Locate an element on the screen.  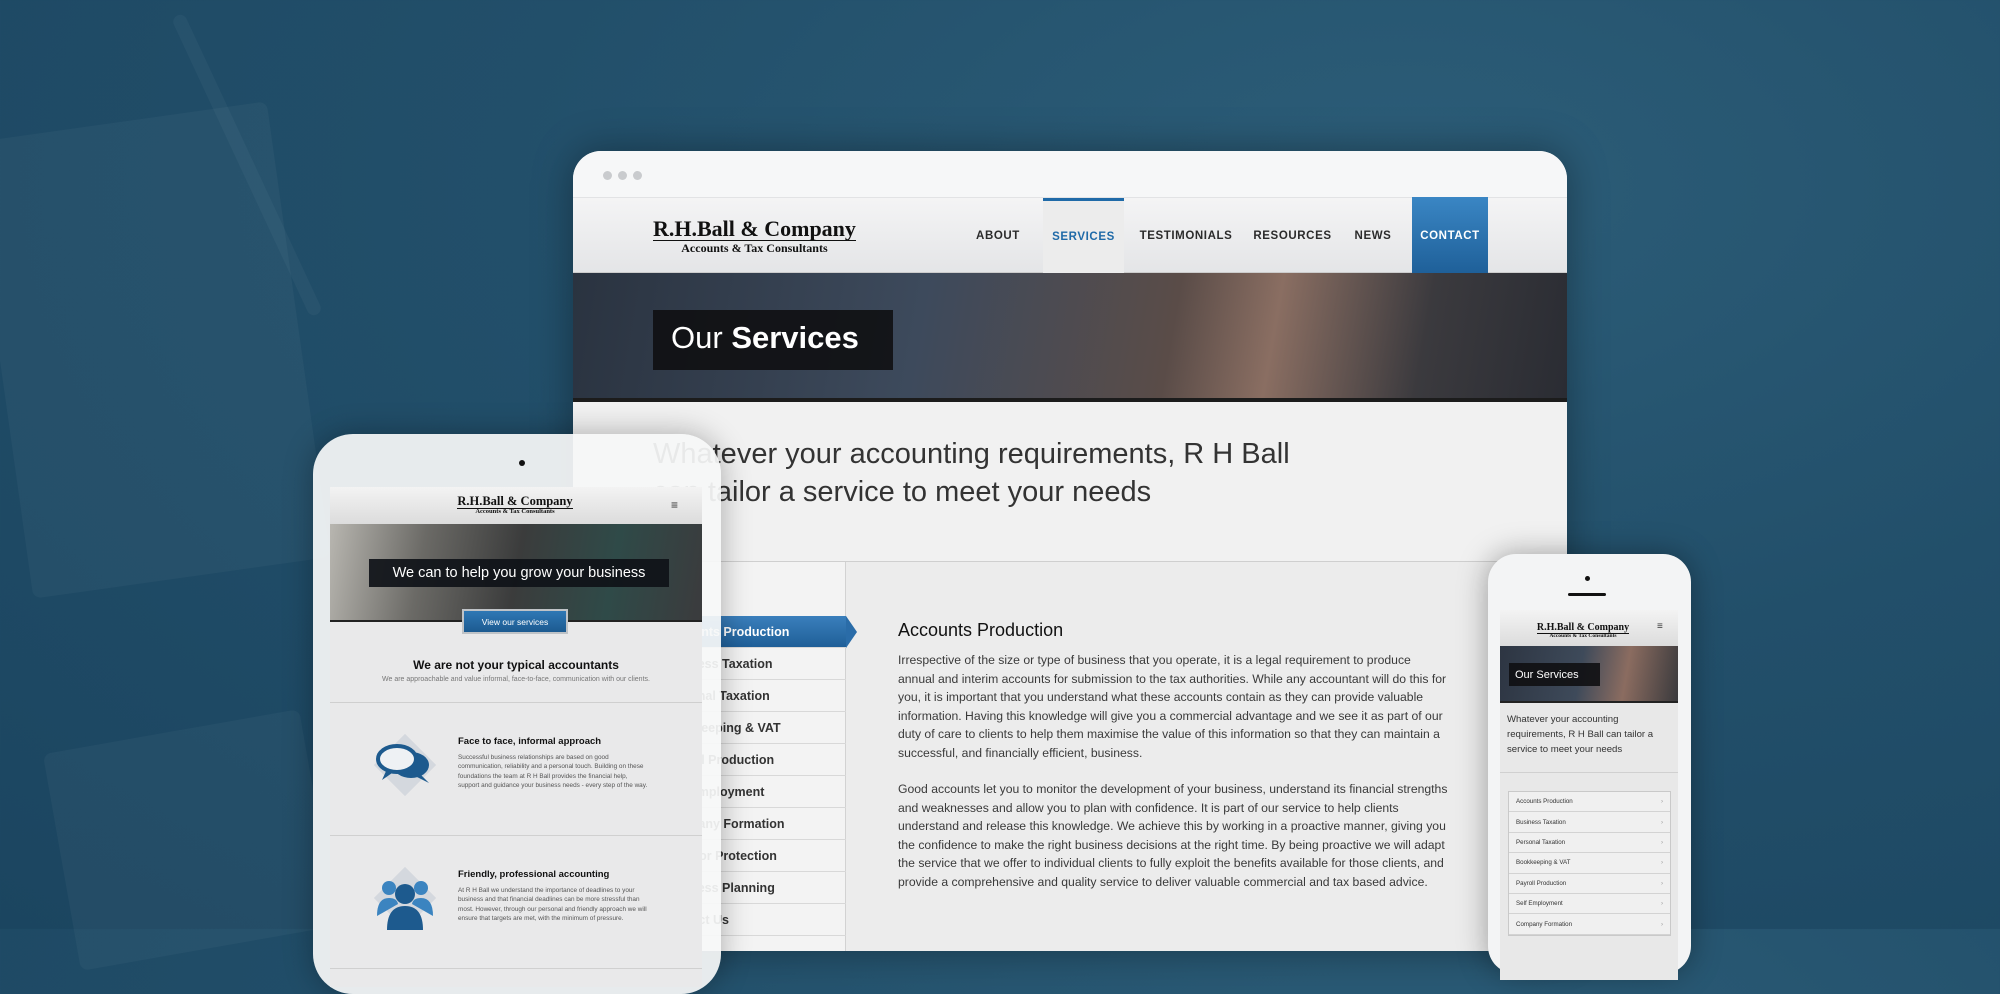
people-icon is located at coordinates (405, 898).